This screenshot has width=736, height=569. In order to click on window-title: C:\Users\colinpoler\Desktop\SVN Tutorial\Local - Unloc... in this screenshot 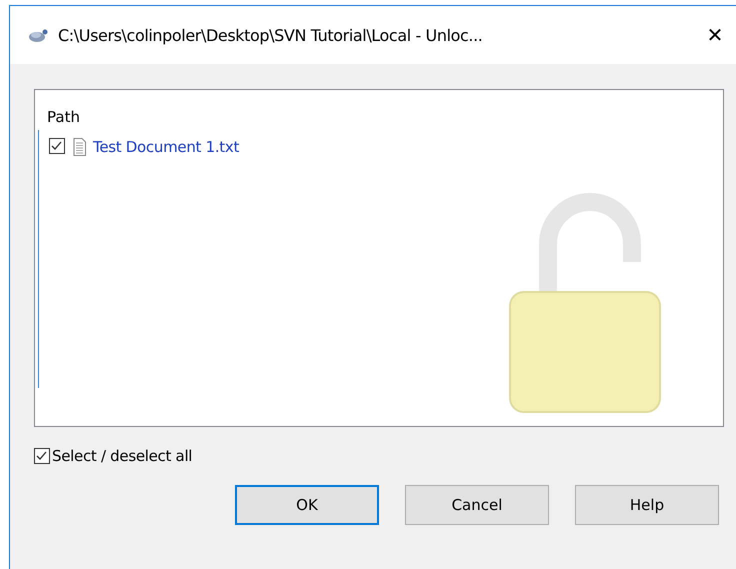, I will do `click(270, 35)`.